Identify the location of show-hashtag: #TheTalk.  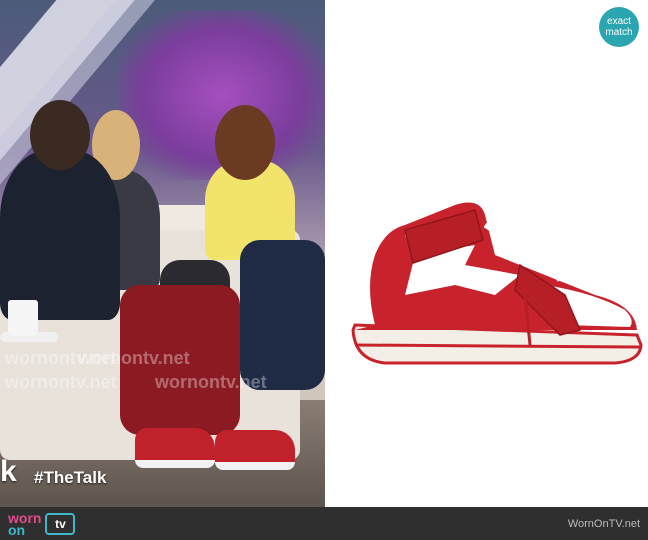
(70, 477).